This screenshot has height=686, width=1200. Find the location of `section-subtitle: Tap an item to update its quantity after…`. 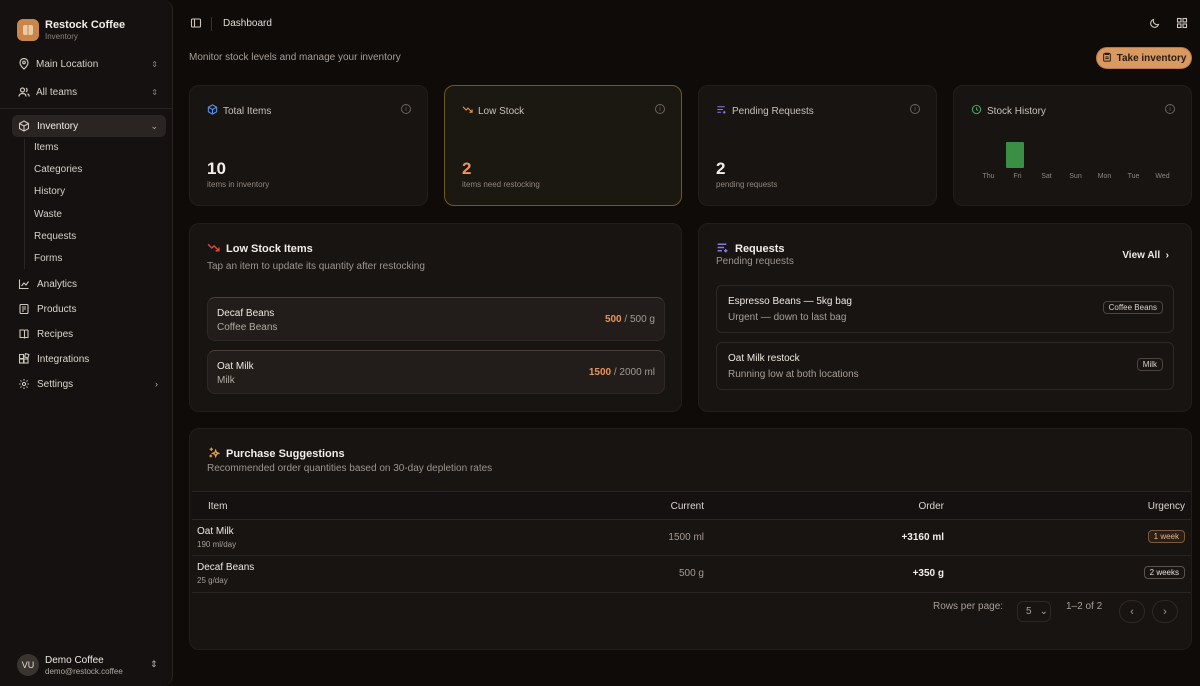

section-subtitle: Tap an item to update its quantity after… is located at coordinates (316, 266).